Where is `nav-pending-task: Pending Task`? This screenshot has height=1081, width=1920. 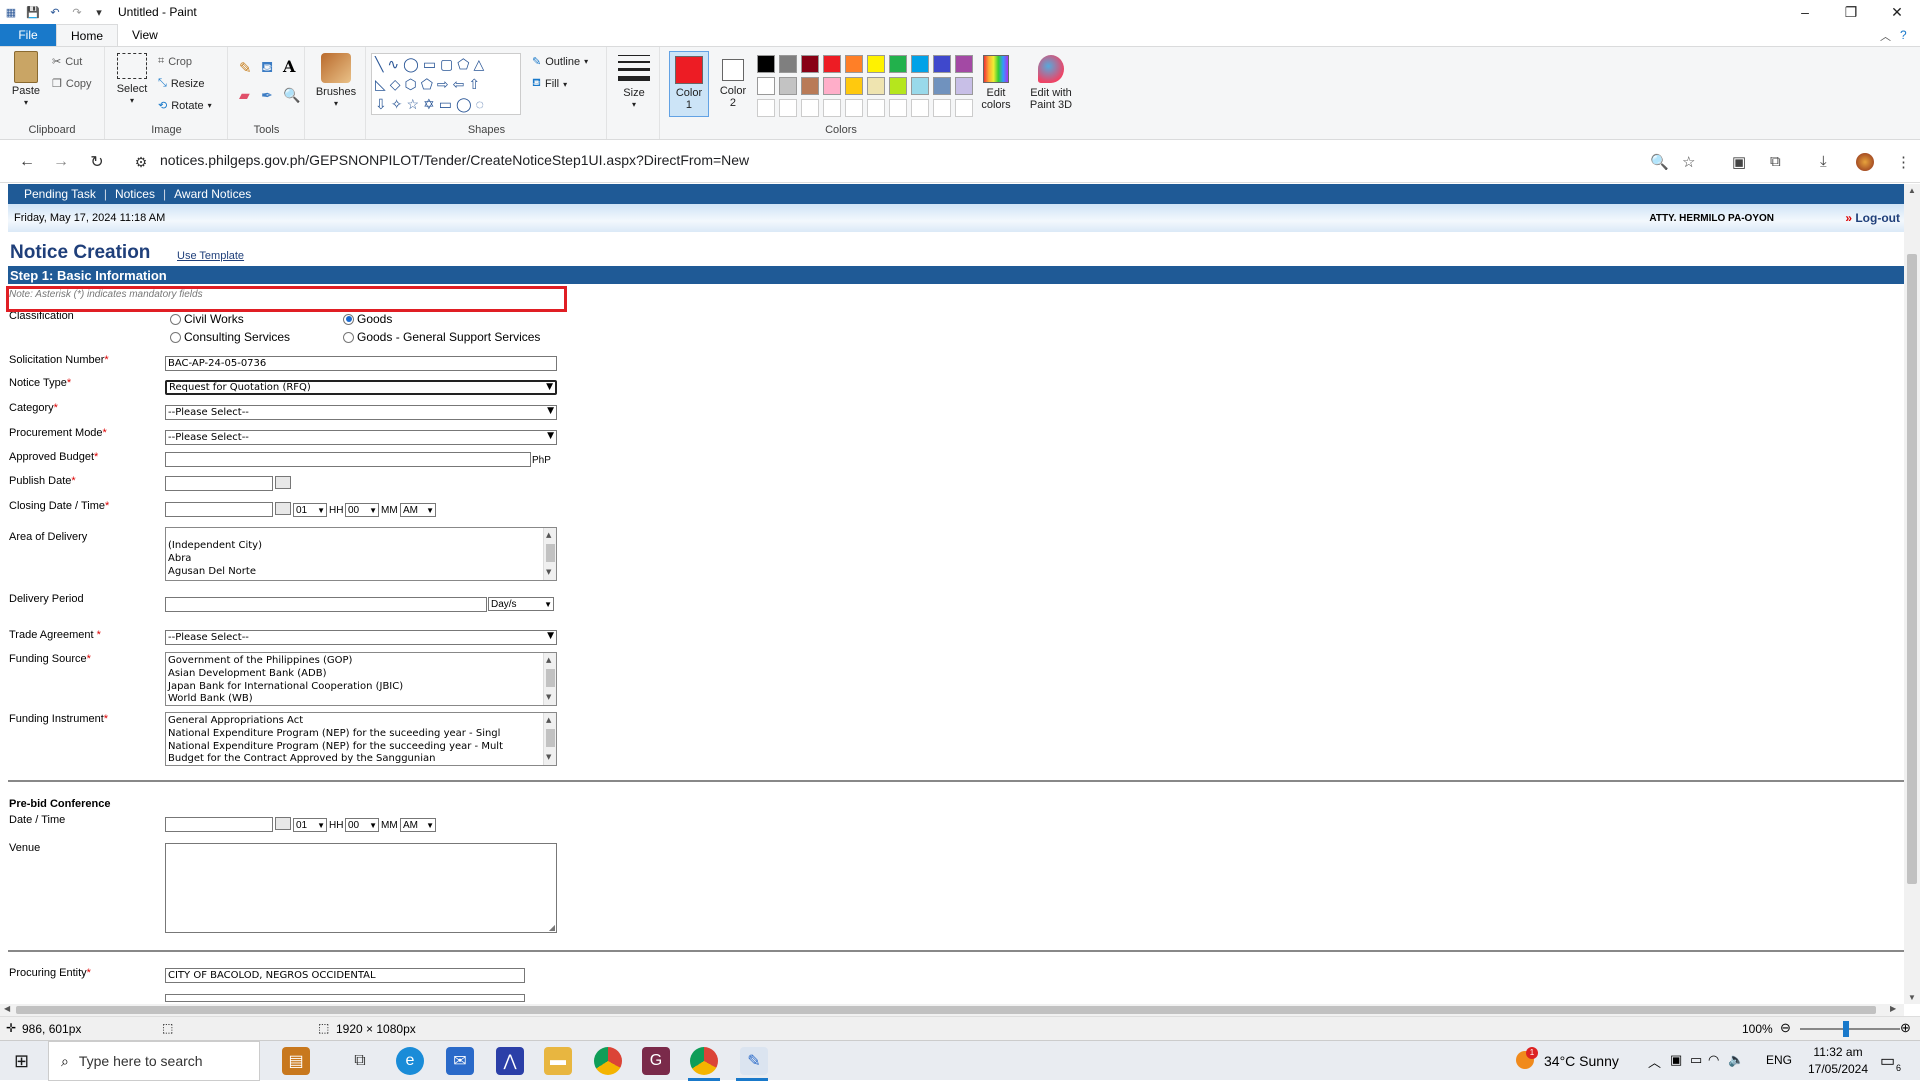 nav-pending-task: Pending Task is located at coordinates (60, 194).